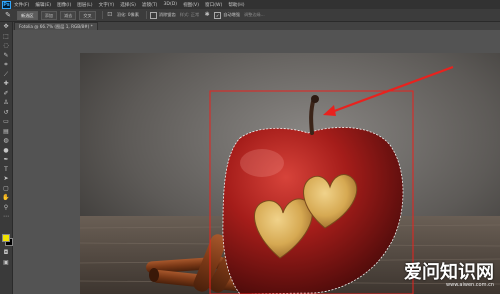  I want to click on zoom-tool-icon: ⚲, so click(6, 208).